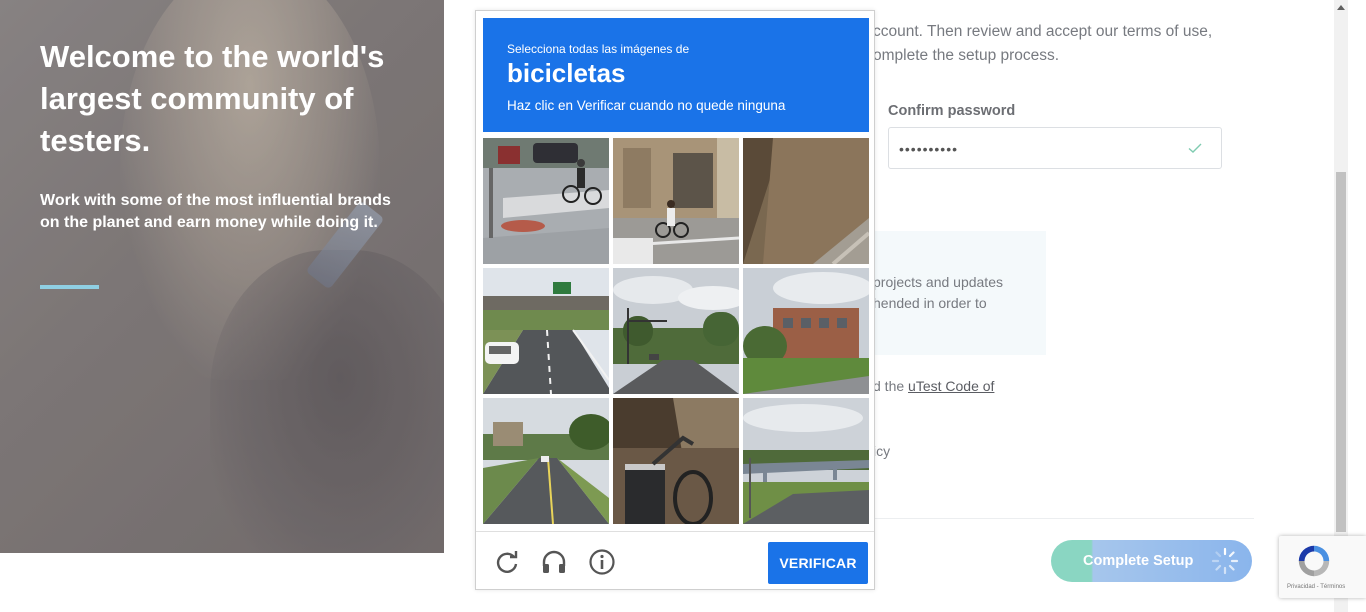 The image size is (1366, 612). Describe the element at coordinates (598, 49) in the screenshot. I see `captcha-instruction: Selecciona todas las imágenes de` at that location.